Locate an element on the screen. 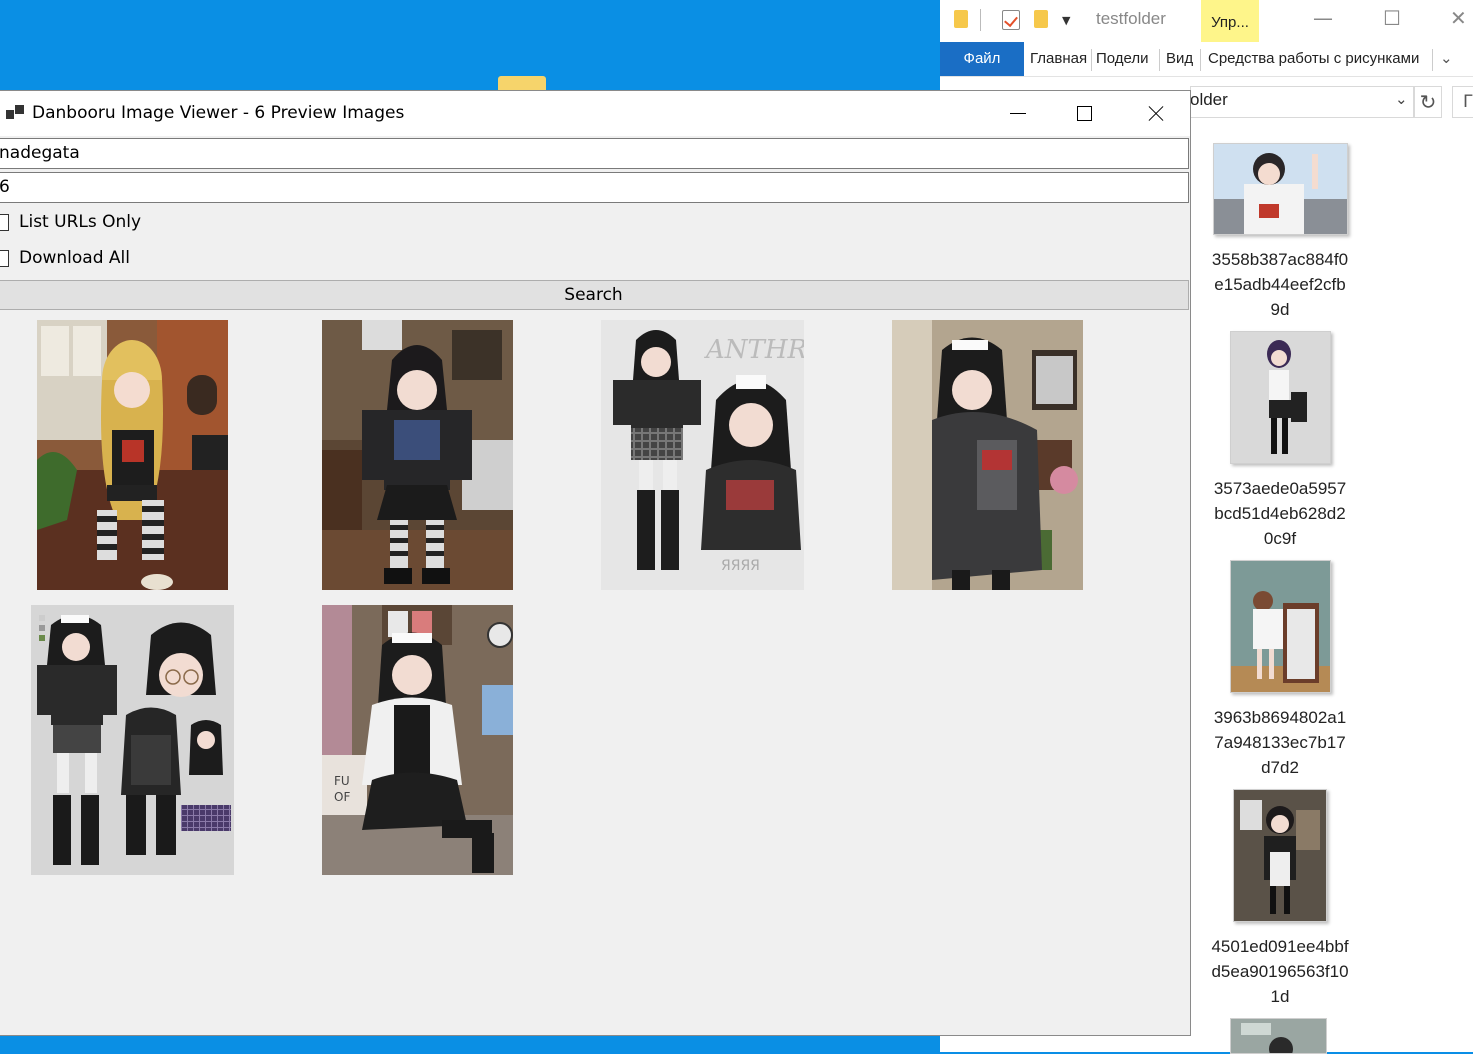 The width and height of the screenshot is (1473, 1054). list-urls-checkbox-row: List URLs Only is located at coordinates (70, 222).